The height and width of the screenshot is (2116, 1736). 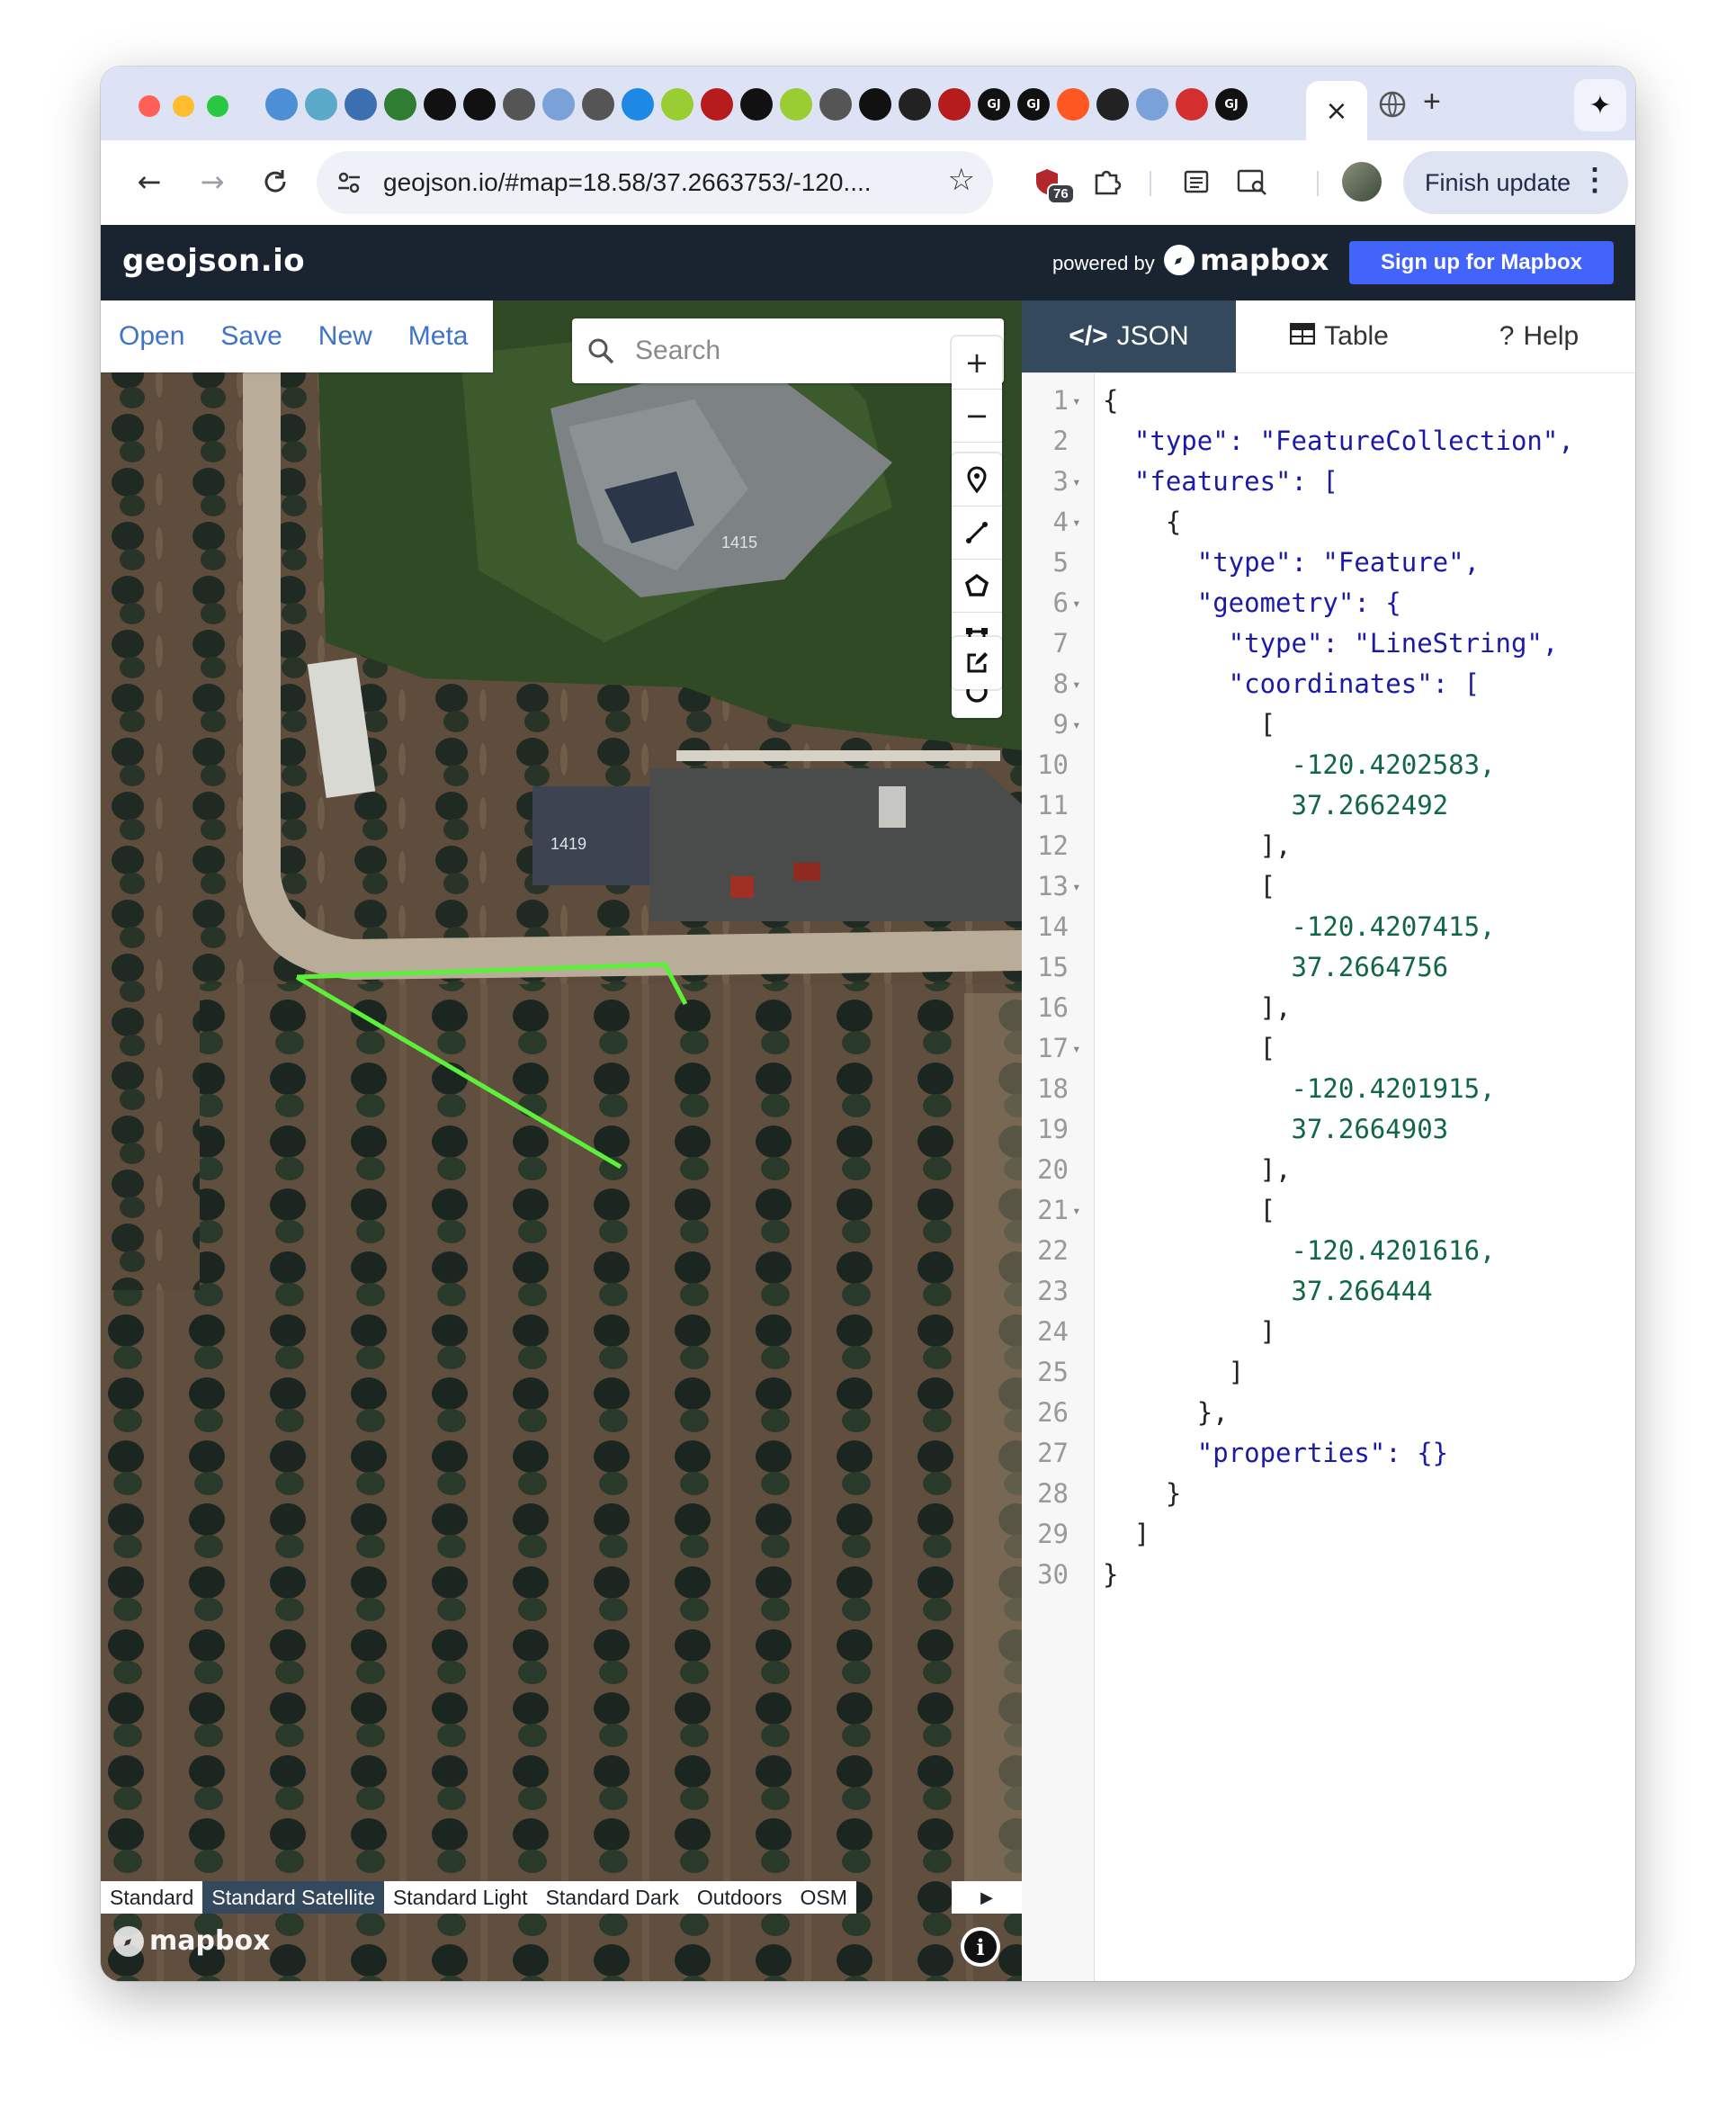 What do you see at coordinates (349, 183) in the screenshot?
I see `site-settings-icon` at bounding box center [349, 183].